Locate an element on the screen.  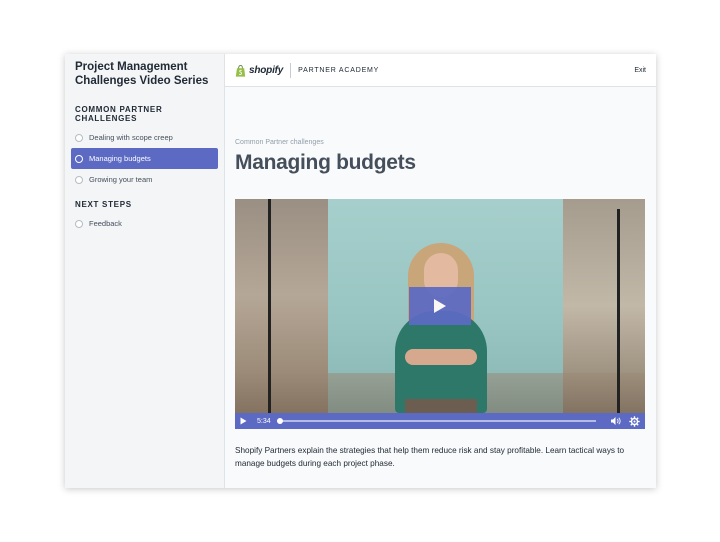
lesson-label: Growing your team is located at coordinates (121, 179).